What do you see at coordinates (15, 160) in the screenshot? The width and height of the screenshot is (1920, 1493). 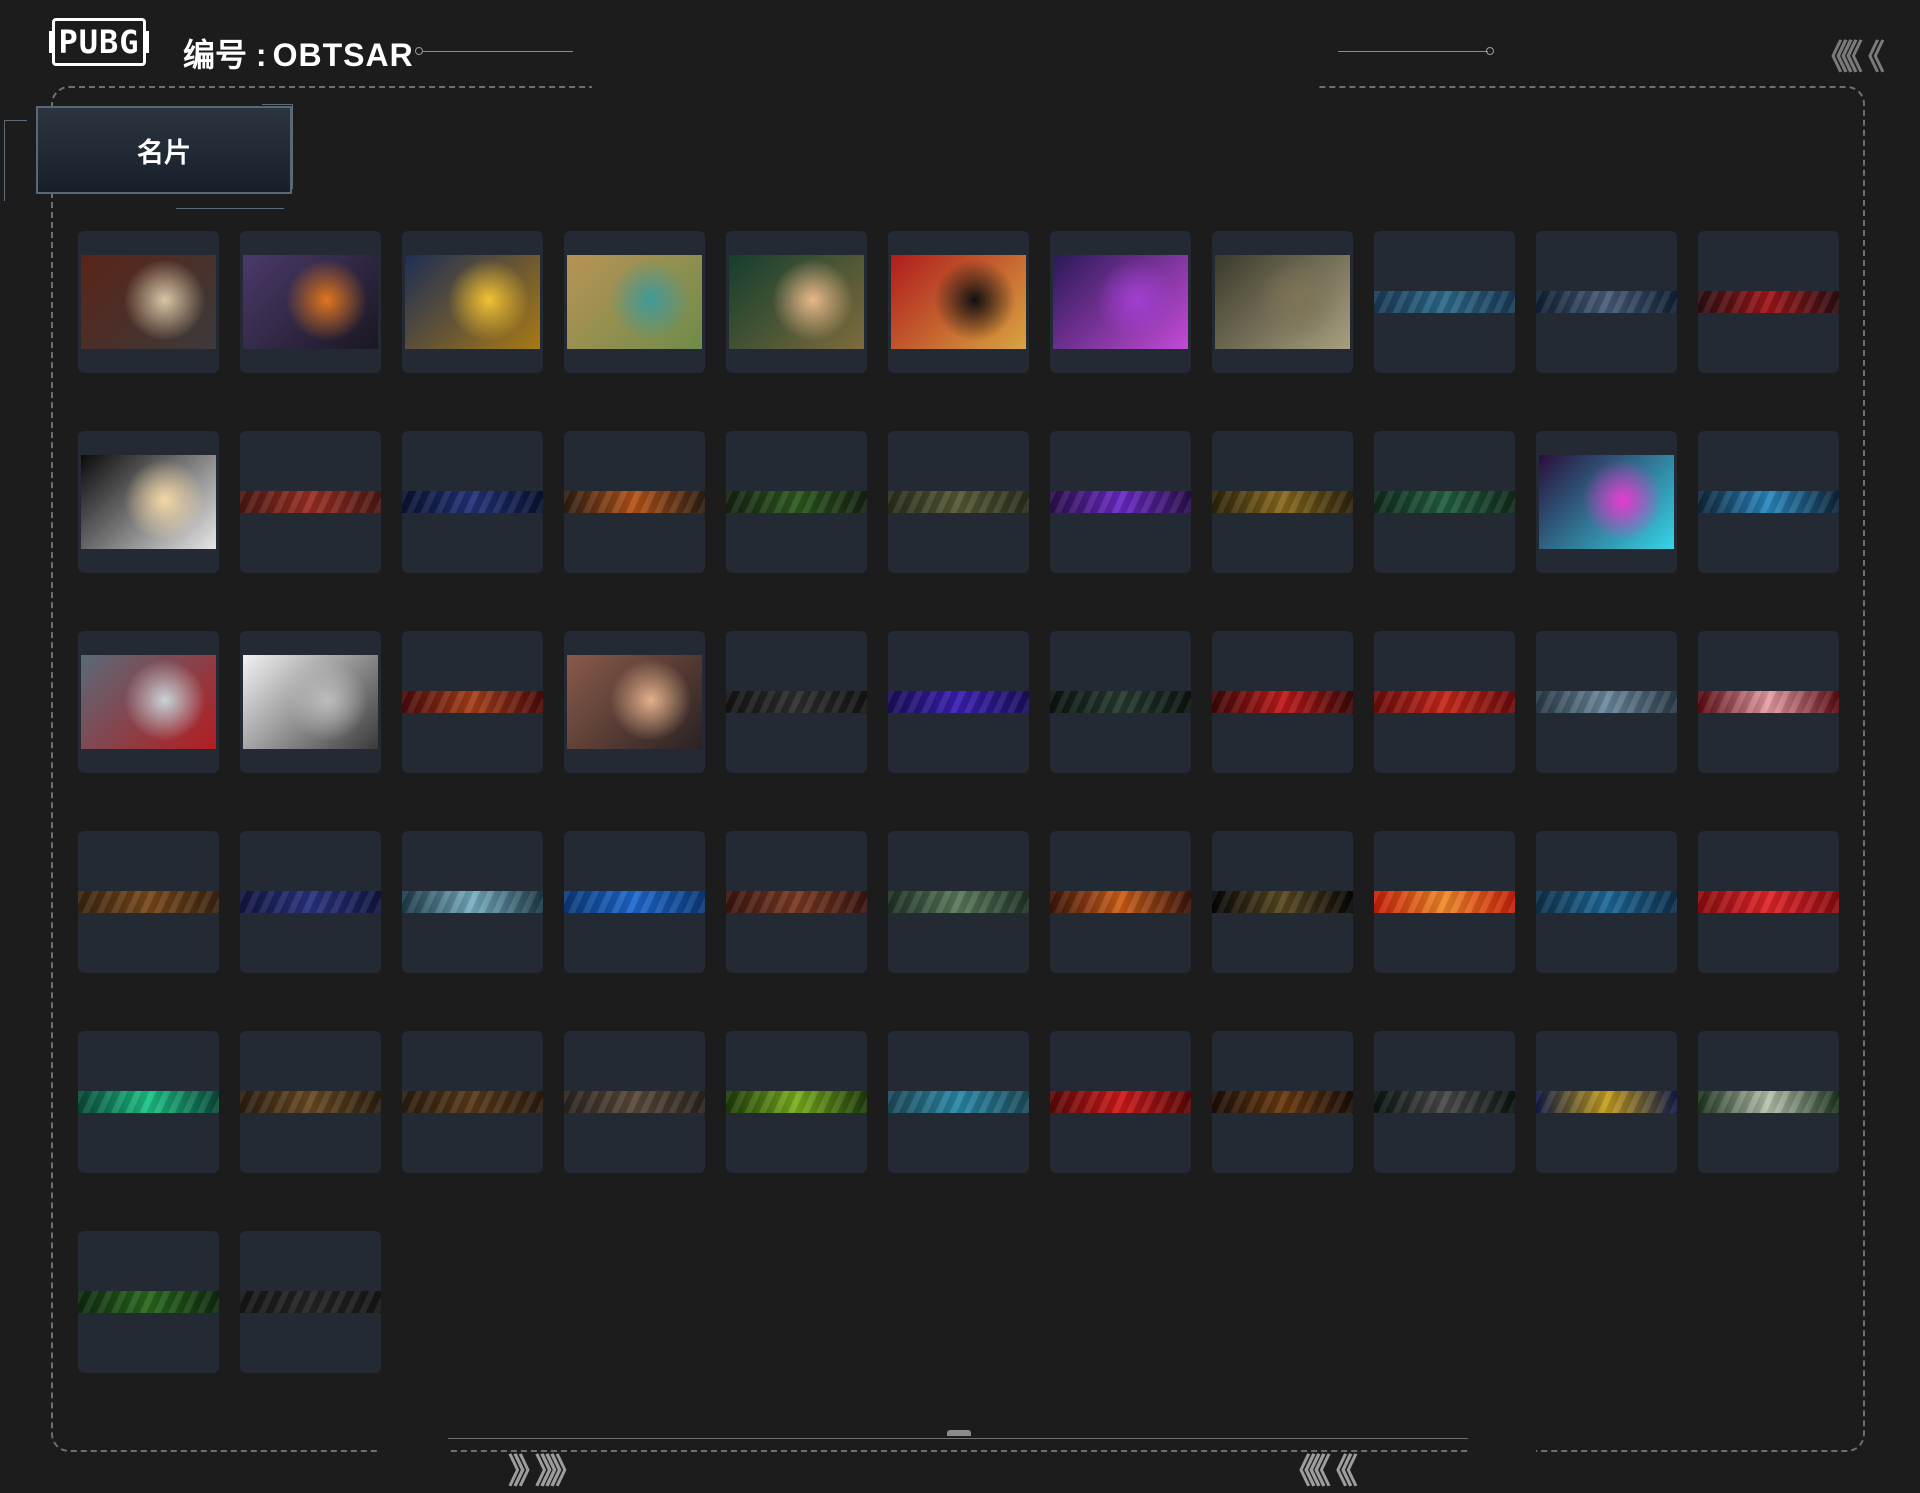 I see `tab-corner-deco` at bounding box center [15, 160].